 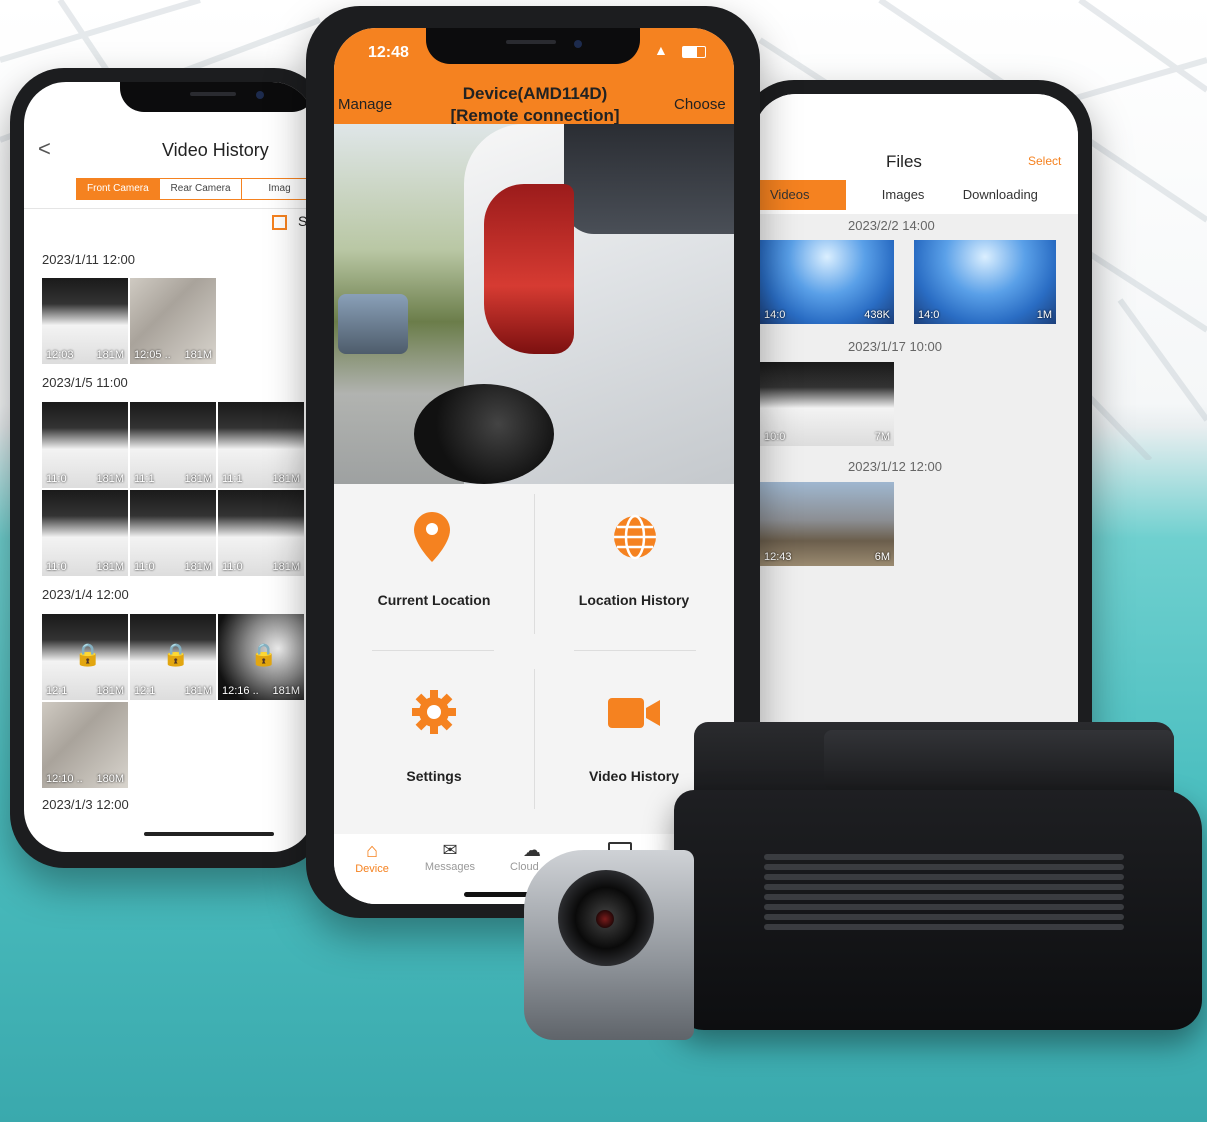 I want to click on battery-icon, so click(x=694, y=52).